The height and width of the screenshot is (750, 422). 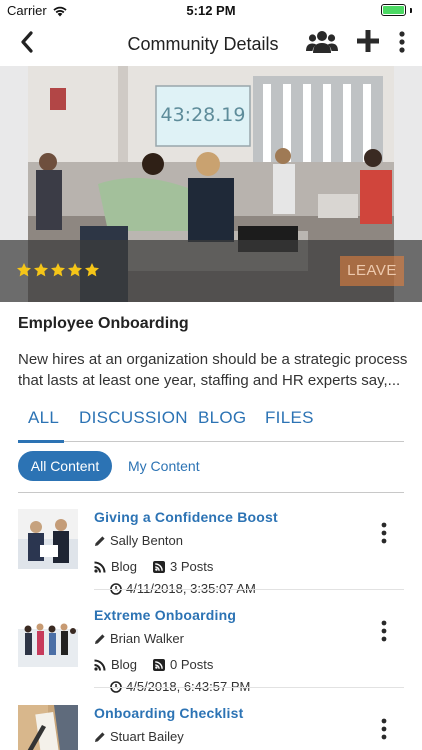 I want to click on post-title: Extreme Onboarding, so click(x=165, y=615).